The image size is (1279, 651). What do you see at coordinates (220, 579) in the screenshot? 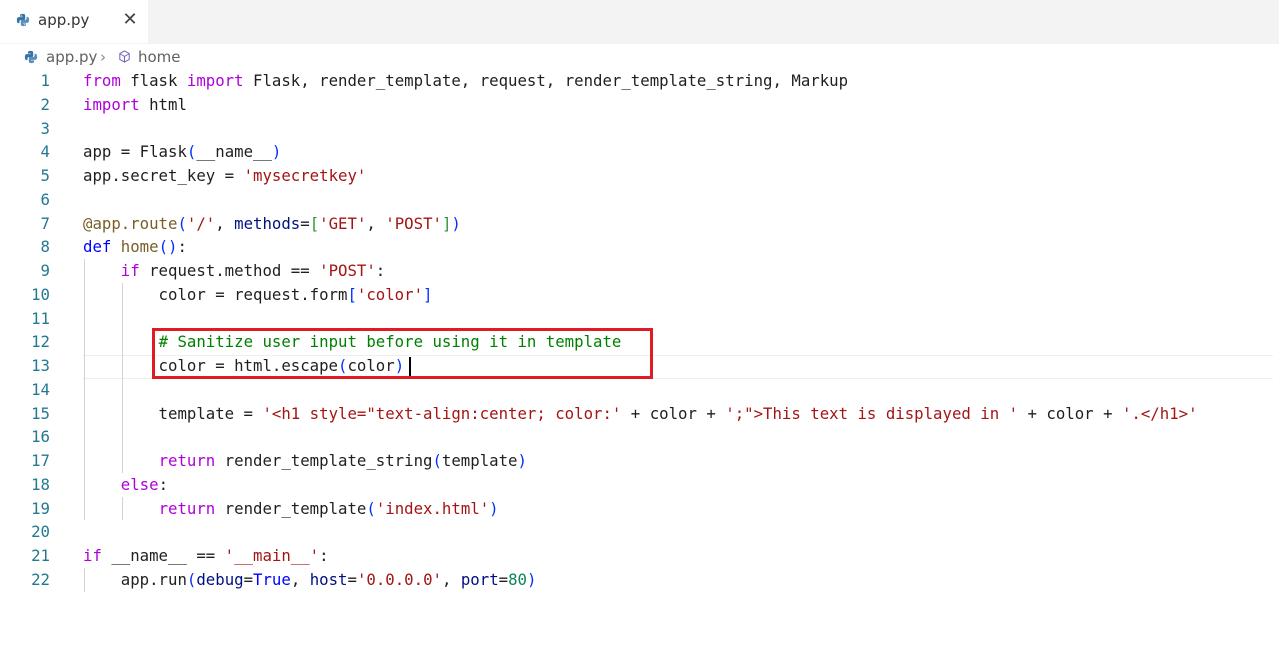
I see `code-token: debug` at bounding box center [220, 579].